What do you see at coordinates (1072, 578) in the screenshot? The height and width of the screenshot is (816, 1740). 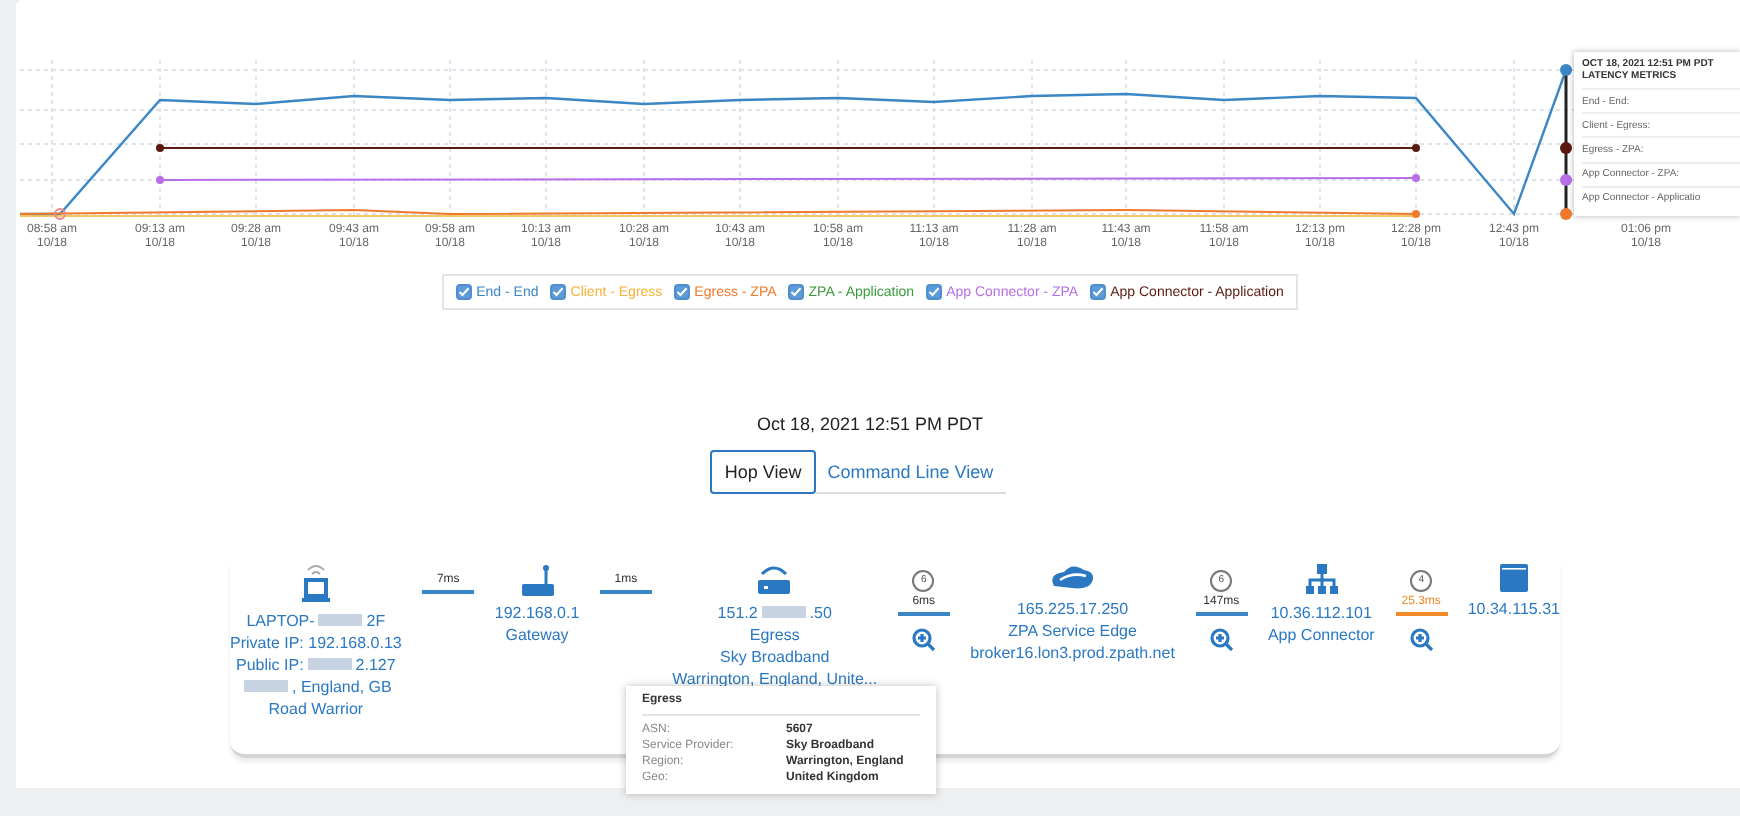 I see `cloud-icon` at bounding box center [1072, 578].